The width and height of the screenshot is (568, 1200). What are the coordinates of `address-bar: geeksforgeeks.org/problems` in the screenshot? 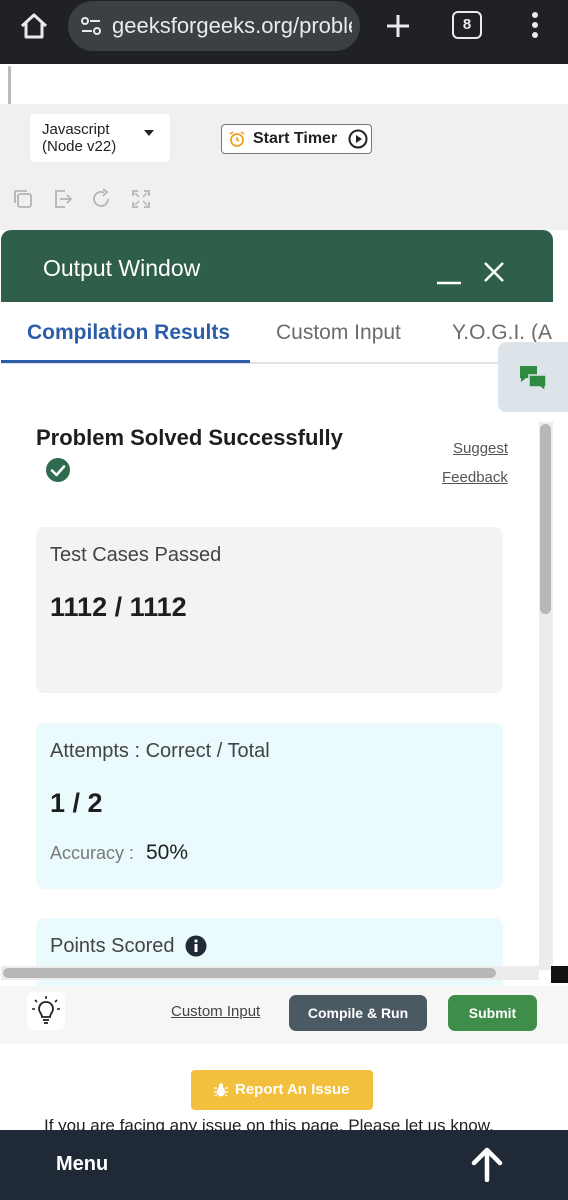 It's located at (214, 26).